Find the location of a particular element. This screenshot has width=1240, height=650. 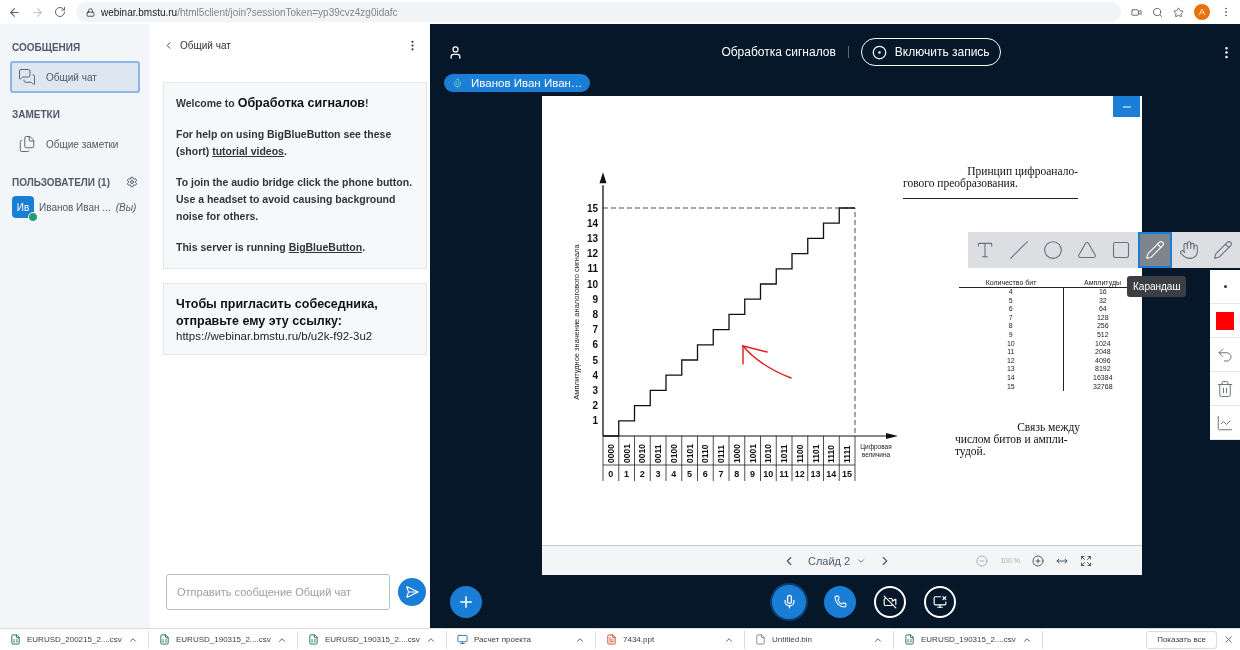

code-label: 1000 is located at coordinates (736, 453).